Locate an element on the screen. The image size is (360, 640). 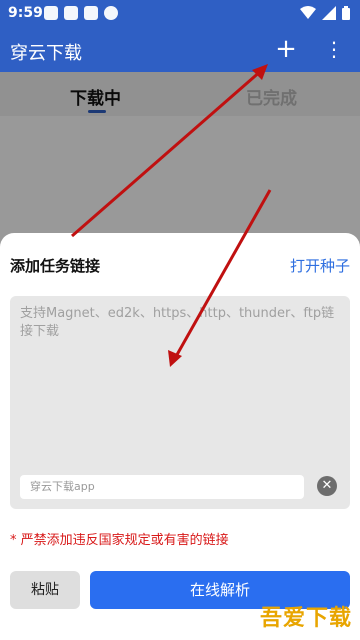
bird-app-icon is located at coordinates (91, 13).